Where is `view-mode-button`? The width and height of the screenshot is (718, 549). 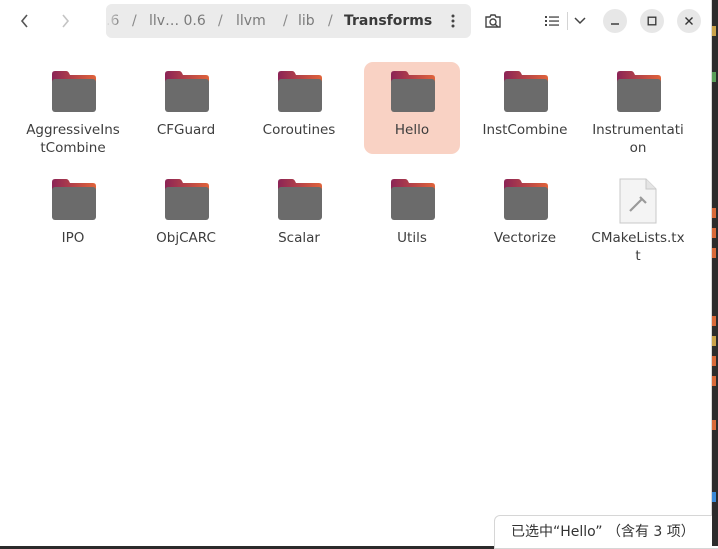 view-mode-button is located at coordinates (552, 21).